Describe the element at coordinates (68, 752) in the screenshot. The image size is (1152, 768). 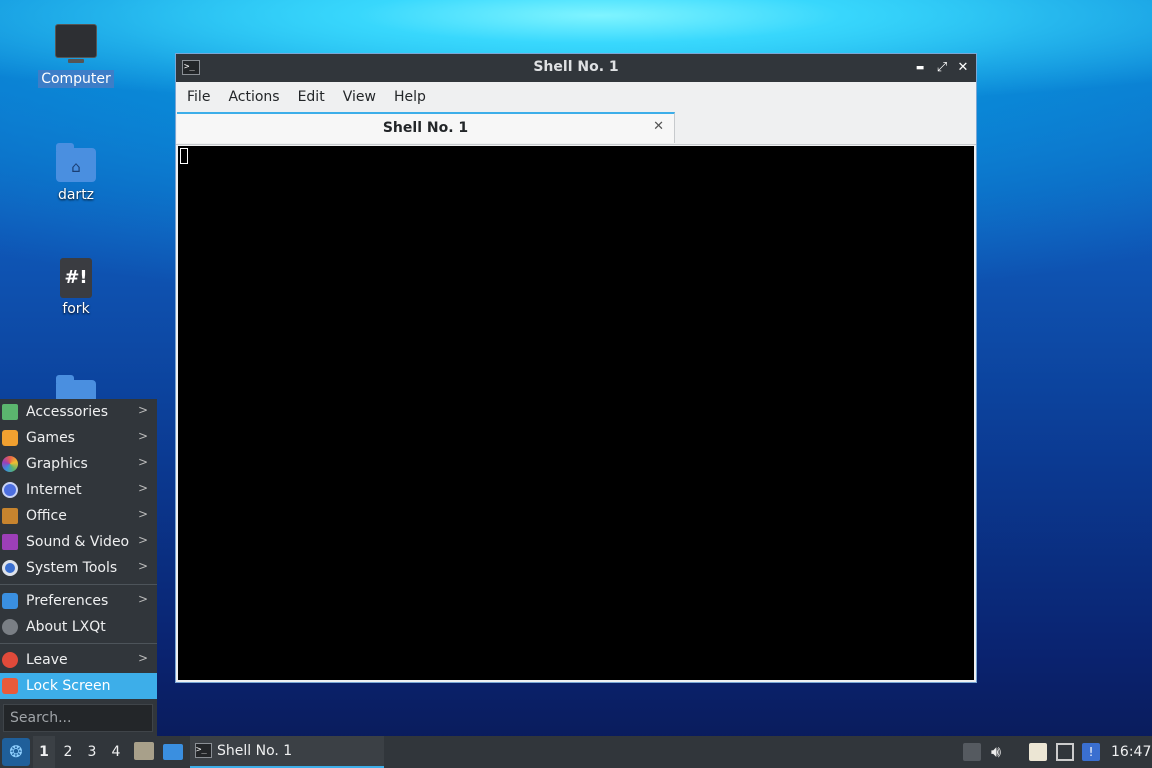
I see `desktop-switch-2: 2` at that location.